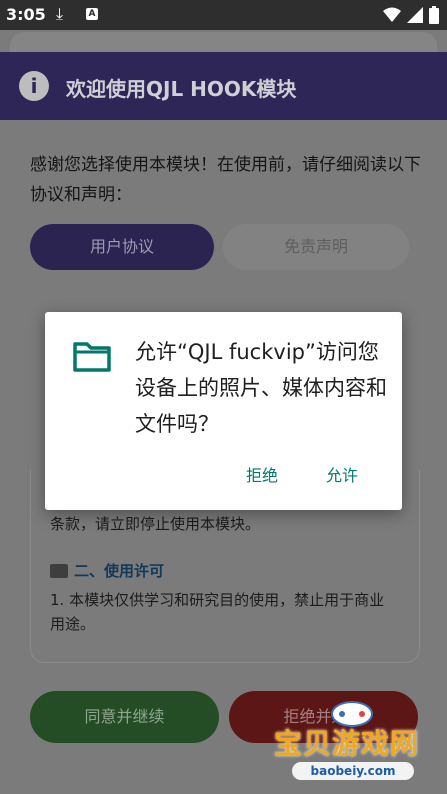 The height and width of the screenshot is (794, 447). What do you see at coordinates (225, 180) in the screenshot?
I see `intro-text: 感谢您选择使用本模块！在使用前，请仔细阅读以下协议和声明：` at bounding box center [225, 180].